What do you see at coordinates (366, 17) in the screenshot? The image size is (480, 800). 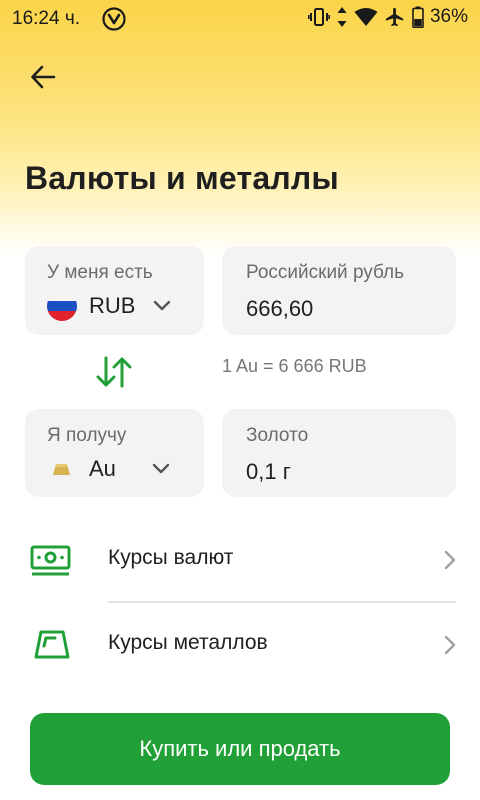 I see `wifi-icon` at bounding box center [366, 17].